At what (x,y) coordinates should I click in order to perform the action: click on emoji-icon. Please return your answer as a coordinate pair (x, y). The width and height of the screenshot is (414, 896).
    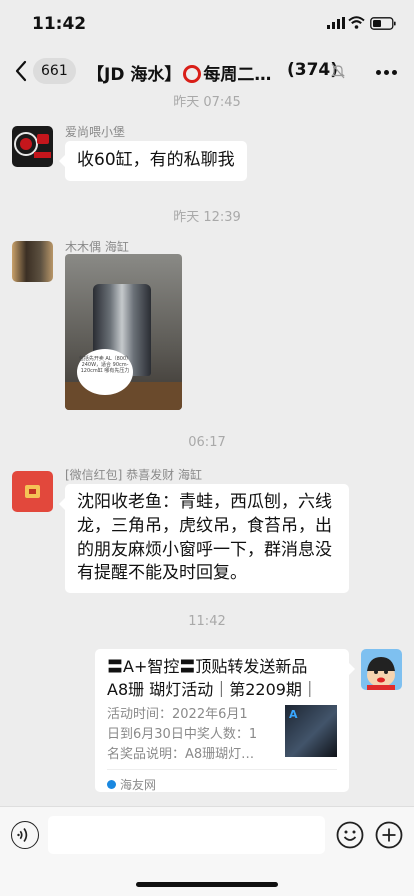
    Looking at the image, I should click on (350, 835).